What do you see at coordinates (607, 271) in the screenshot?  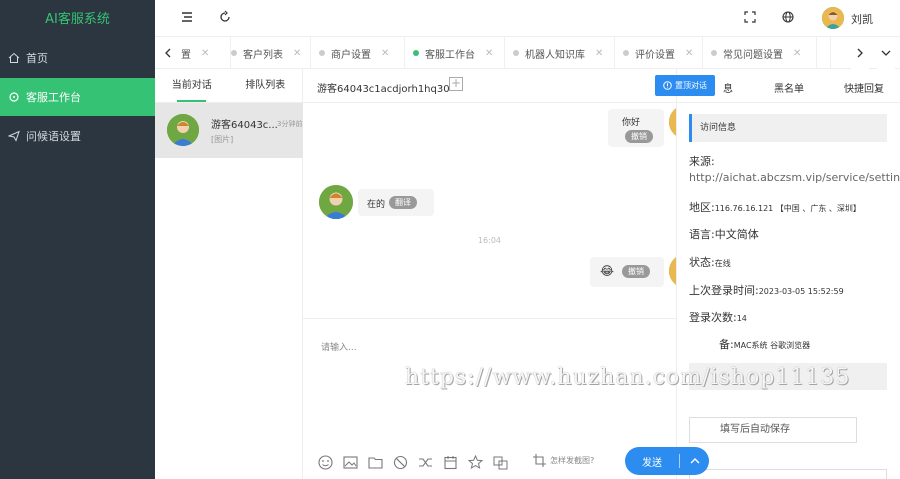 I see `message-emoji: 😂` at bounding box center [607, 271].